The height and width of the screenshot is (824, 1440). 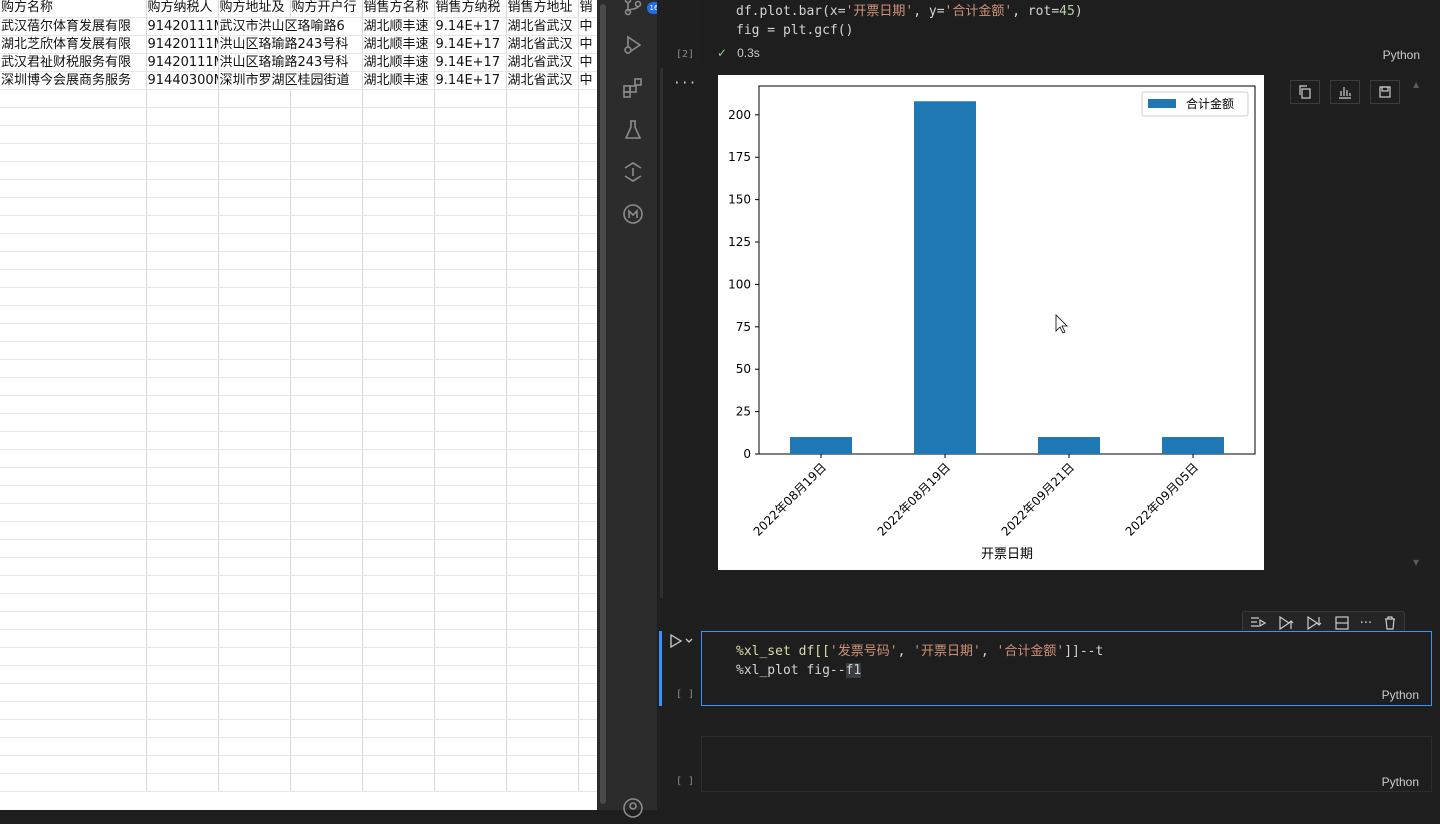 I want to click on sheet-cell: 购方纳税人, so click(x=182, y=9).